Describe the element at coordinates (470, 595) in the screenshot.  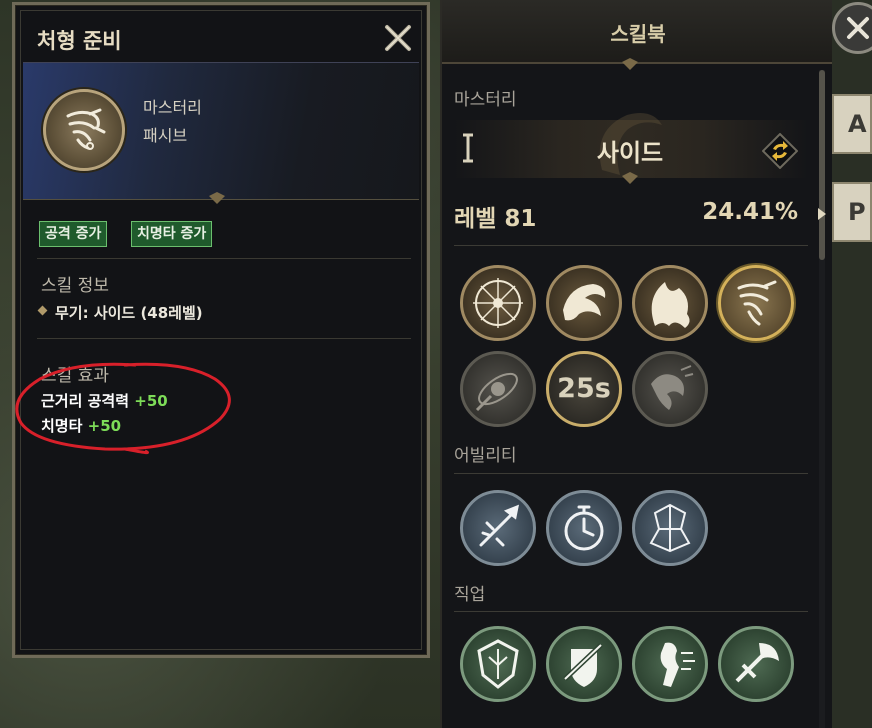
I see `class-category-label: 직업` at that location.